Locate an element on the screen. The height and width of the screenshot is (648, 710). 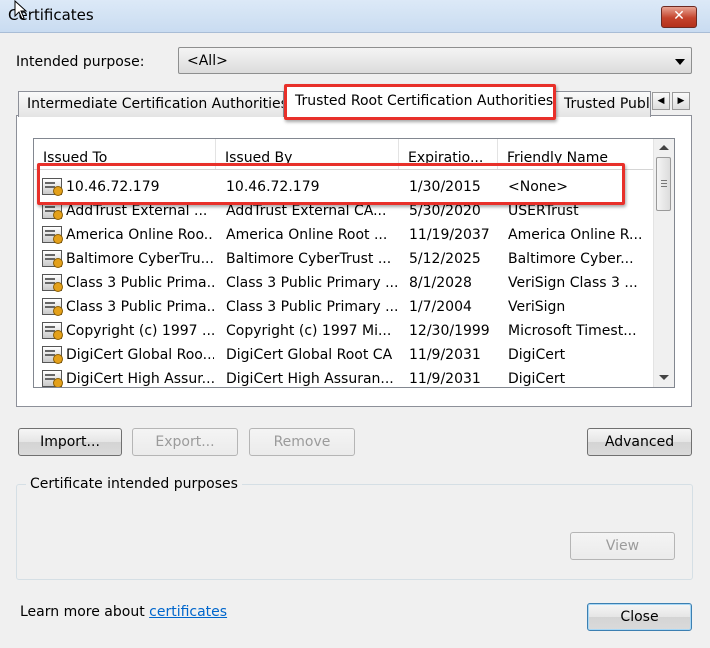
tab-label: Trusted Publ is located at coordinates (607, 104).